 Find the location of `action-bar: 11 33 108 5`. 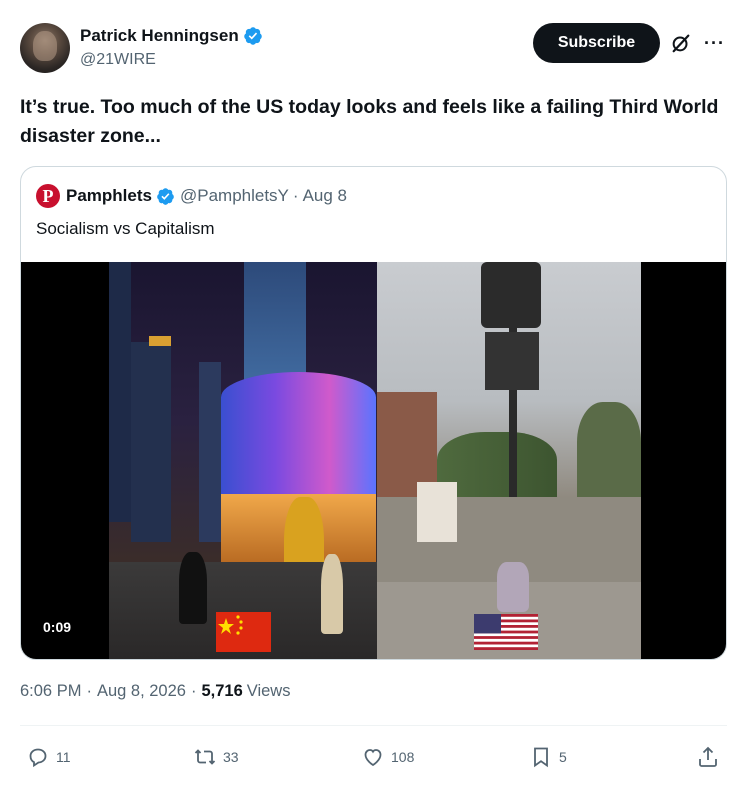

action-bar: 11 33 108 5 is located at coordinates (372, 757).